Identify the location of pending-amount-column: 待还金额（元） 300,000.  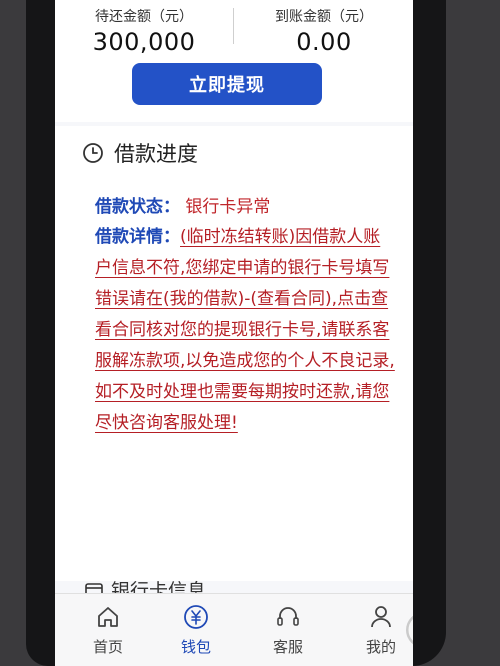
(144, 28).